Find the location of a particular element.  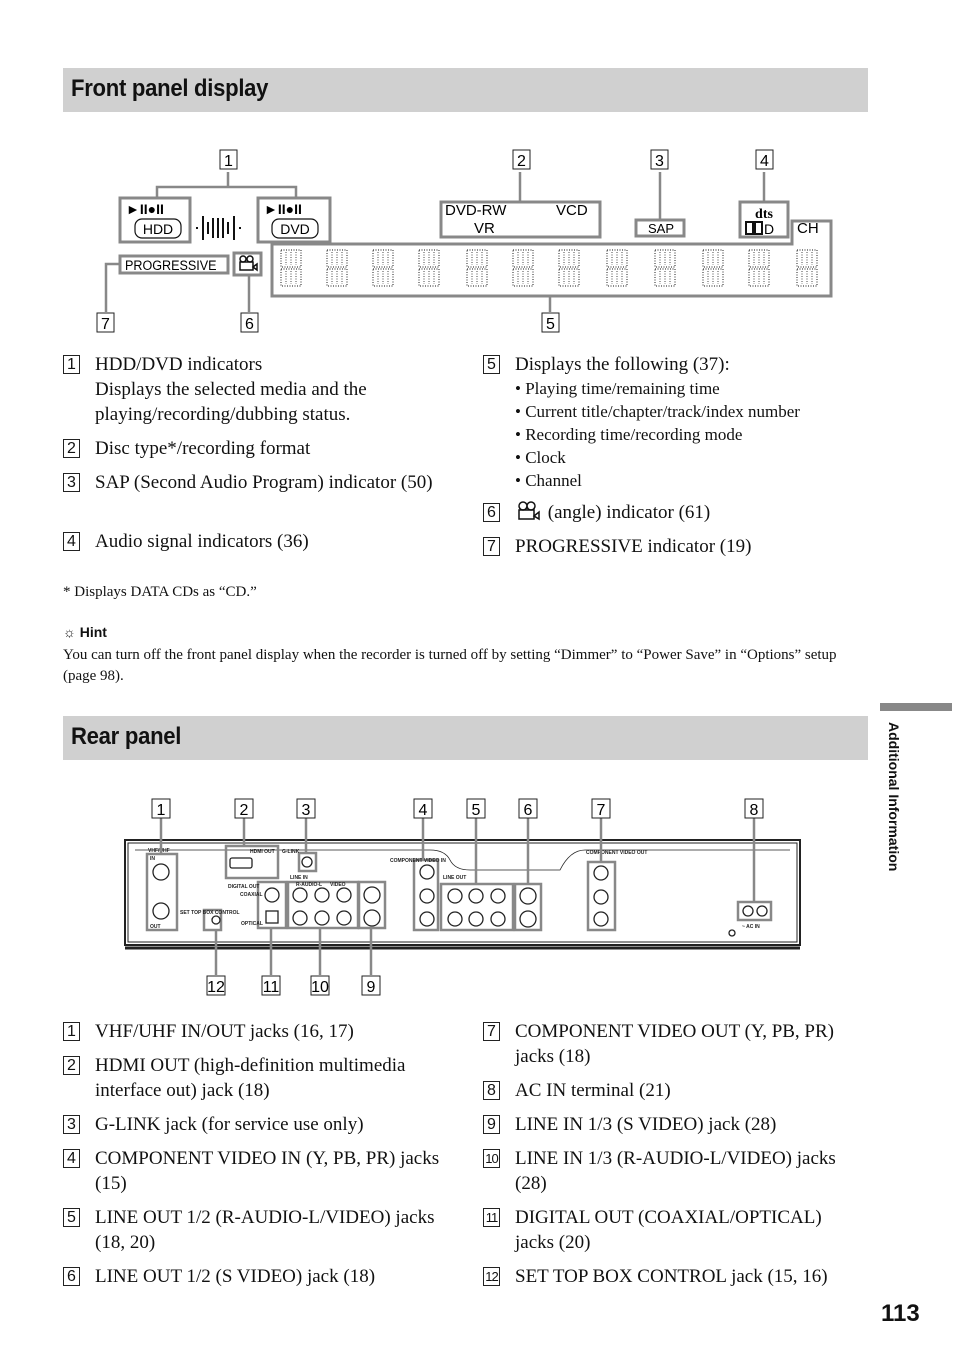

callout-0: 12 is located at coordinates (216, 985).